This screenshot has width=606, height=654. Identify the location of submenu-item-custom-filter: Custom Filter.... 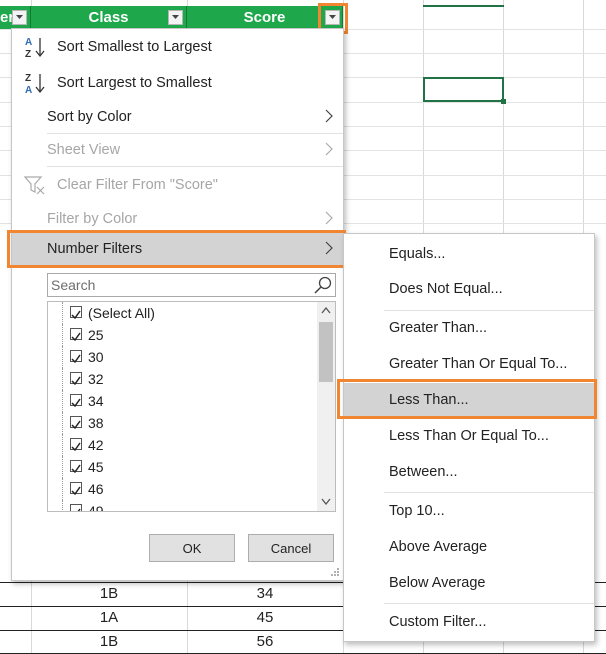
(469, 622).